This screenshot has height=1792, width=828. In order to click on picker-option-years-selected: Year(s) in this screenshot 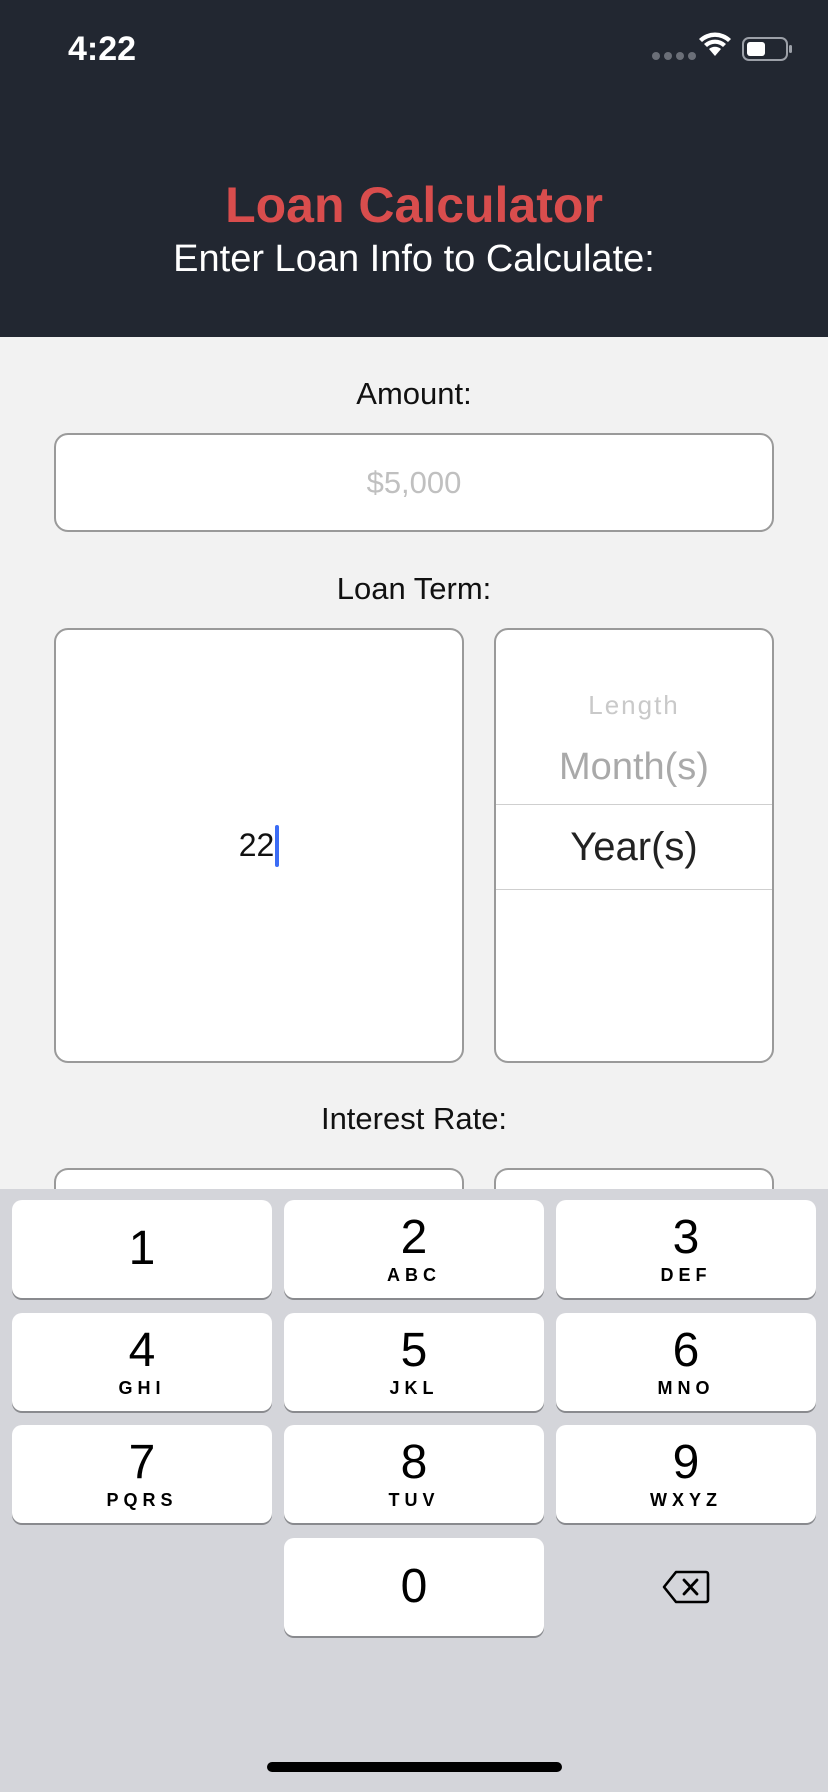, I will do `click(634, 847)`.